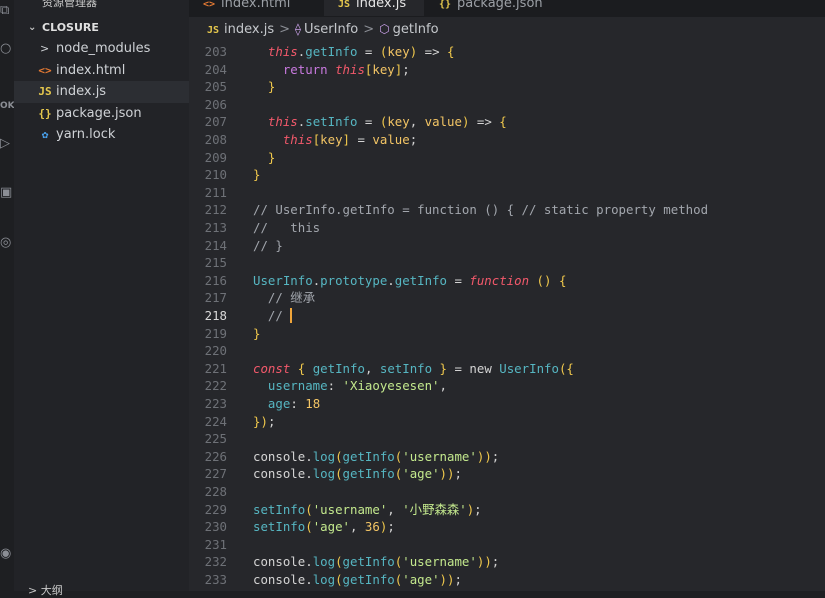 This screenshot has height=598, width=825. Describe the element at coordinates (445, 5) in the screenshot. I see `file-type-icon: {}` at that location.